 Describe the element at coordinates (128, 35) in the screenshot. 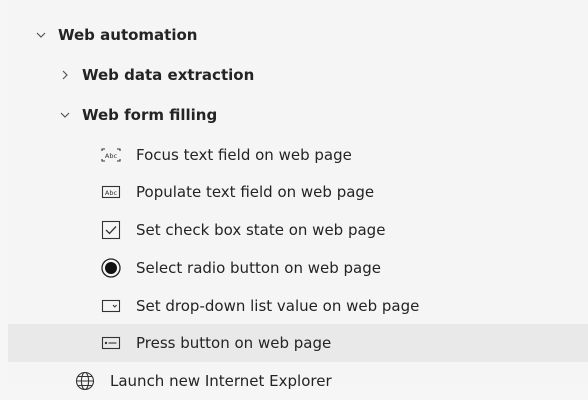

I see `tree-group-label: Web automation` at that location.